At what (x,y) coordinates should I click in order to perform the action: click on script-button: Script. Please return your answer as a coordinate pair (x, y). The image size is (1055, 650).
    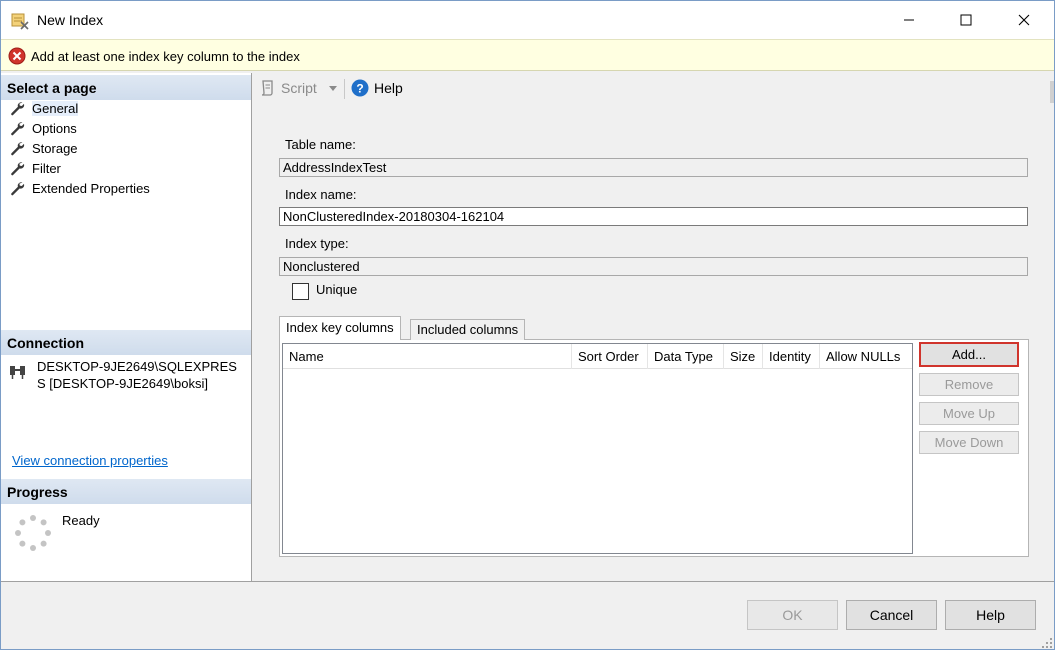
    Looking at the image, I should click on (288, 88).